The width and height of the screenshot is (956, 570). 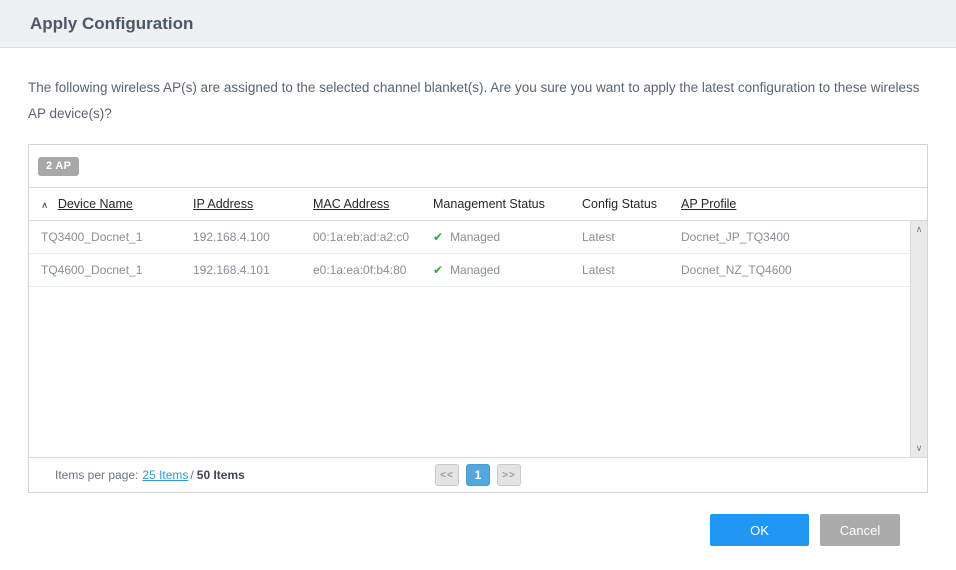 I want to click on scroll-down-icon: ∨, so click(x=919, y=448).